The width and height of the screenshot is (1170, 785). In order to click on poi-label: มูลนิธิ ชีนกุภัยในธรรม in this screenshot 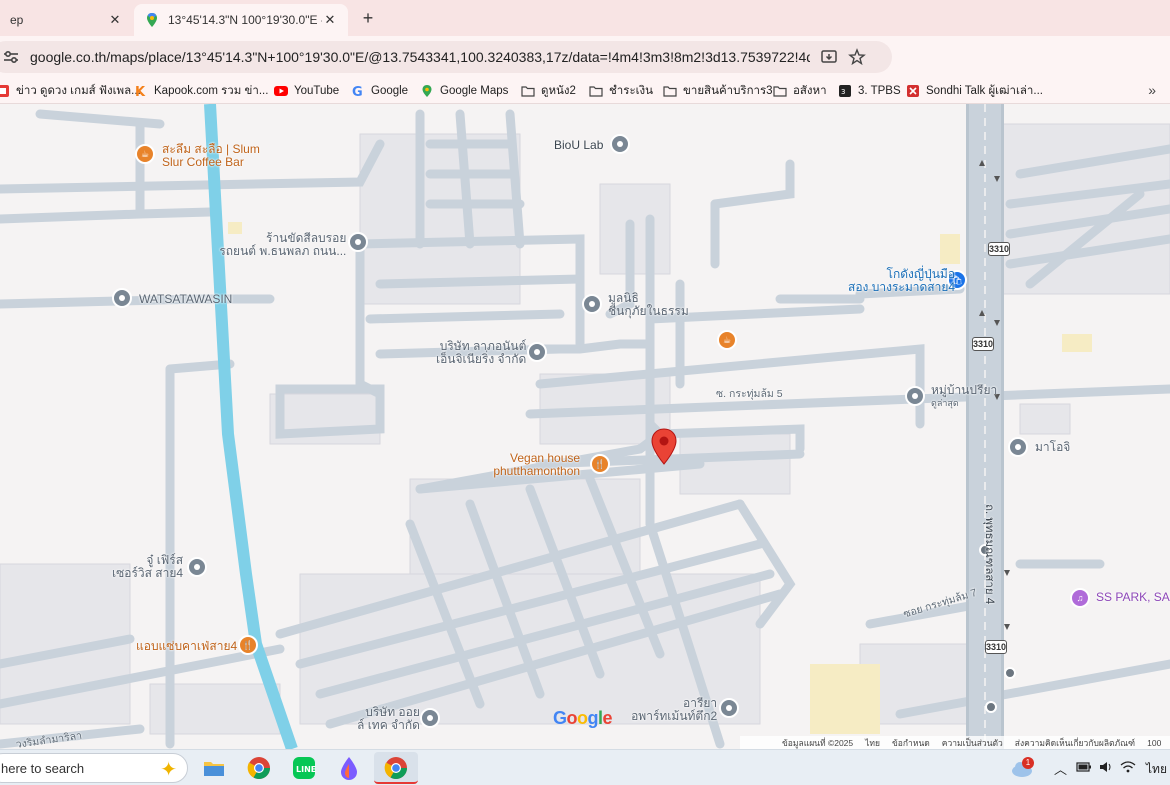, I will do `click(648, 305)`.